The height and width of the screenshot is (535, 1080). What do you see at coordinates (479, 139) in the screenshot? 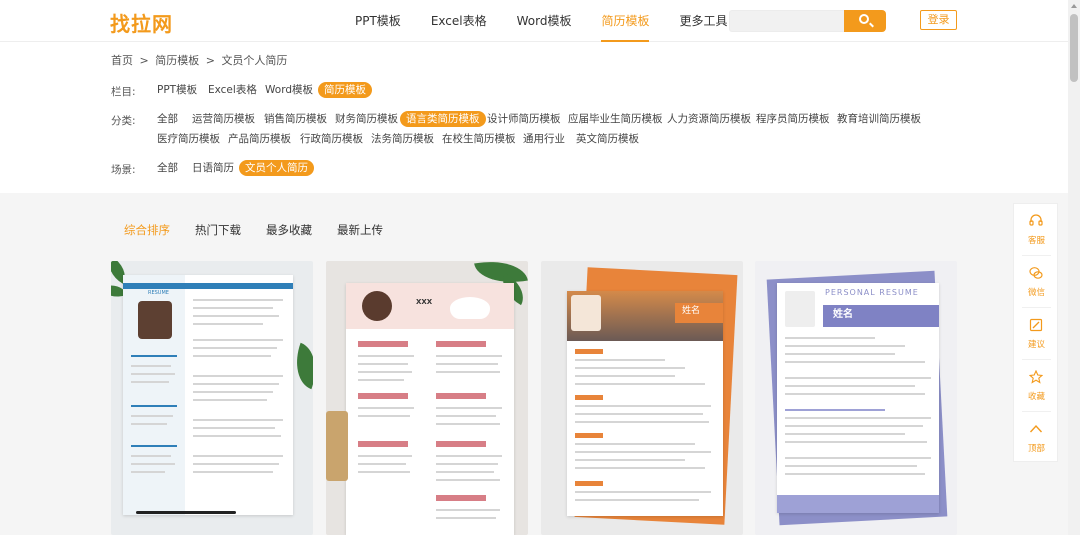
I see `filter-category-student: 在校生简历模板` at bounding box center [479, 139].